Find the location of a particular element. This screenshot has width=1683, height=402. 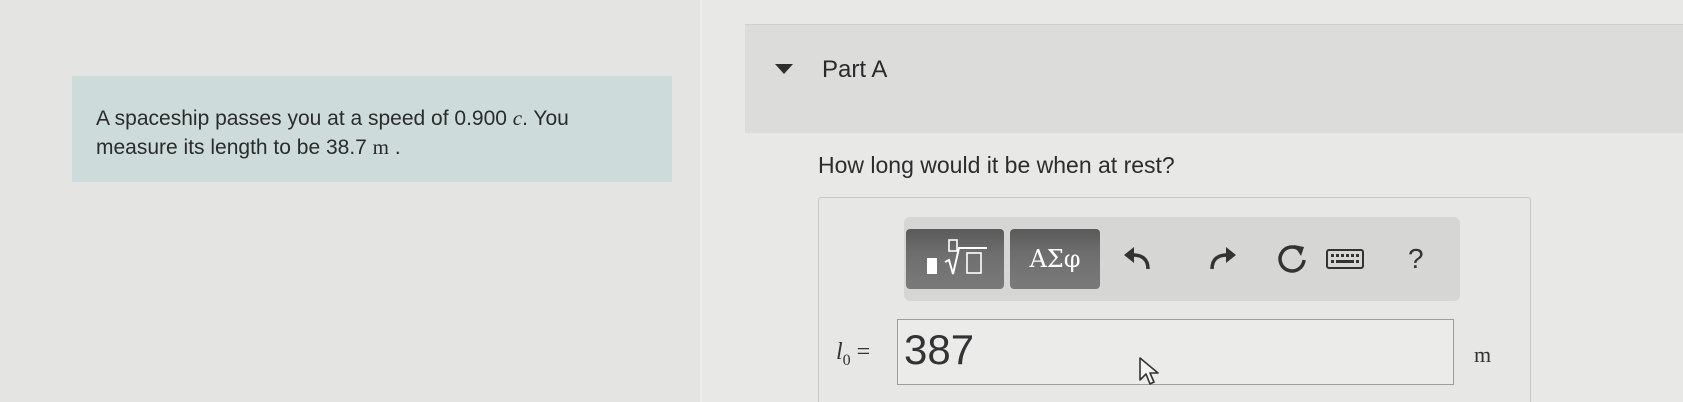

redo-icon is located at coordinates (1222, 259).